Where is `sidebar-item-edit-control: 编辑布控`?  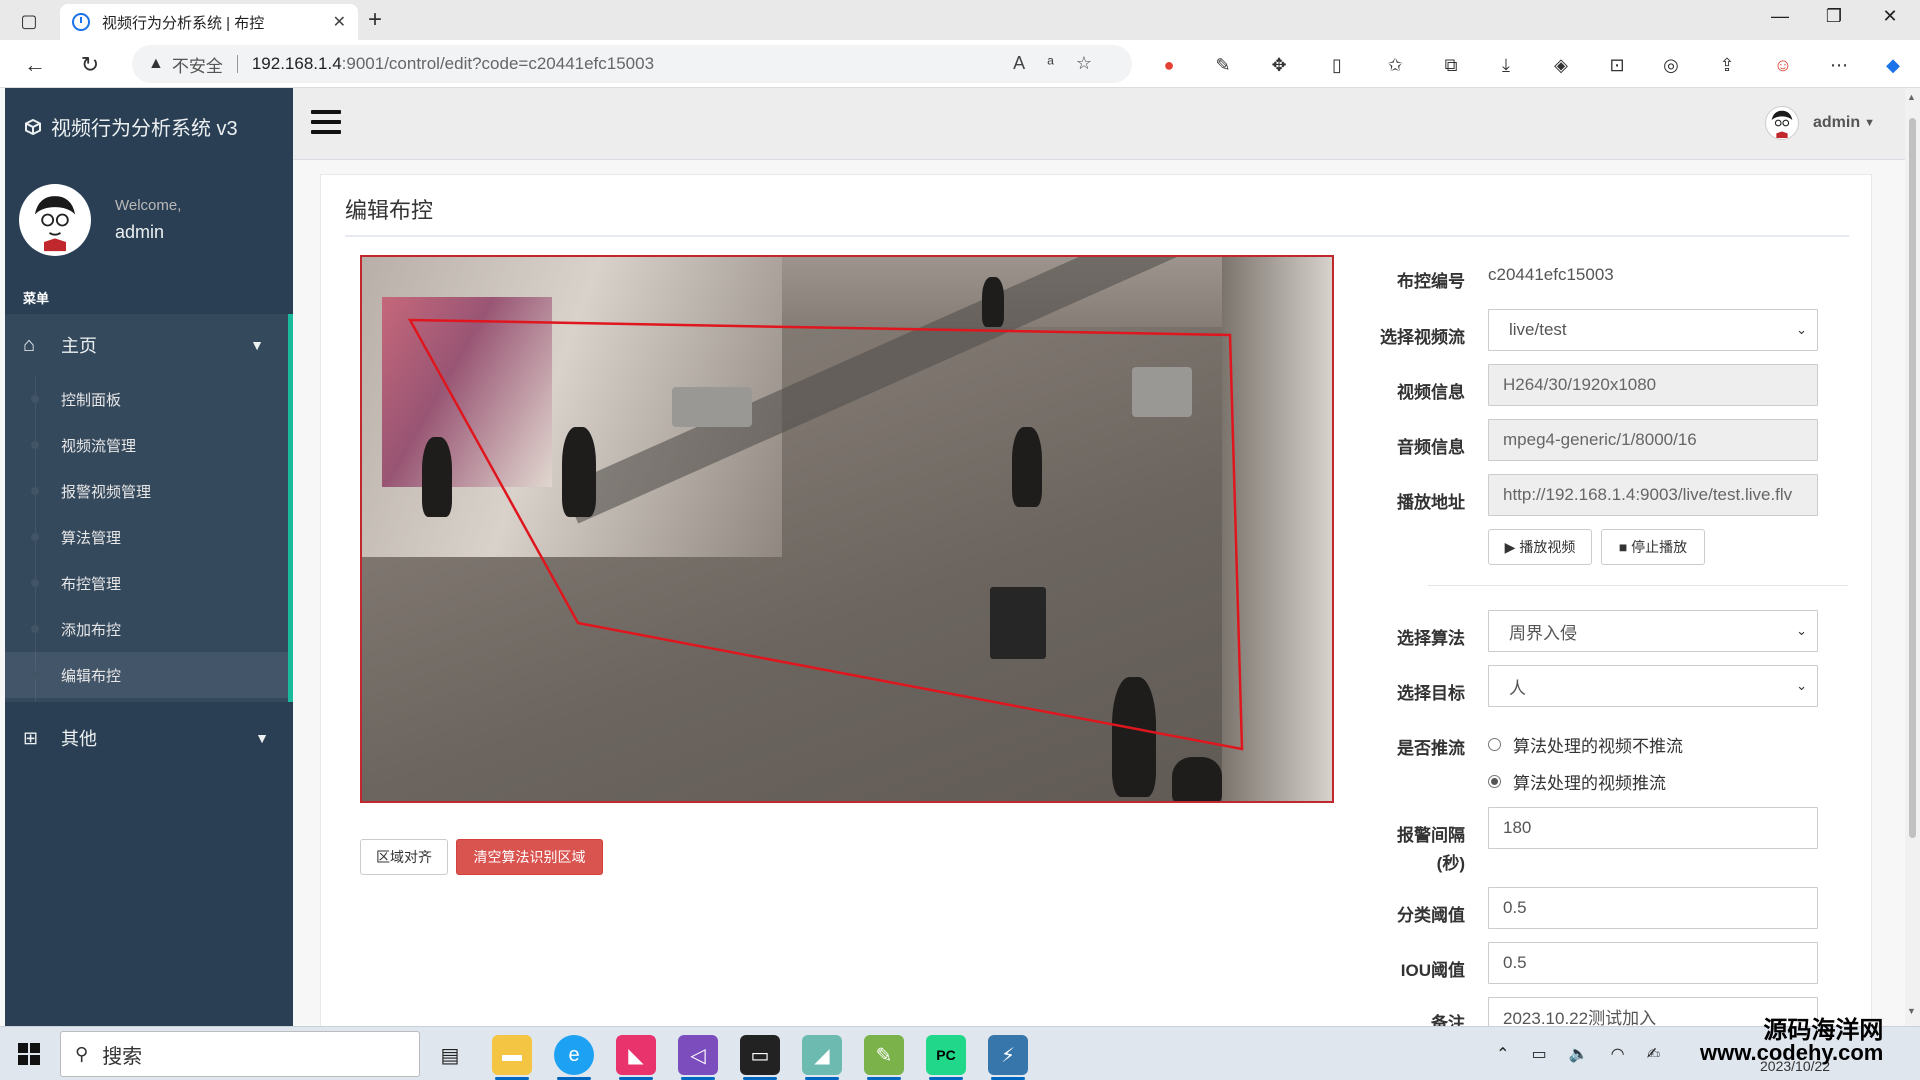 sidebar-item-edit-control: 编辑布控 is located at coordinates (146, 675).